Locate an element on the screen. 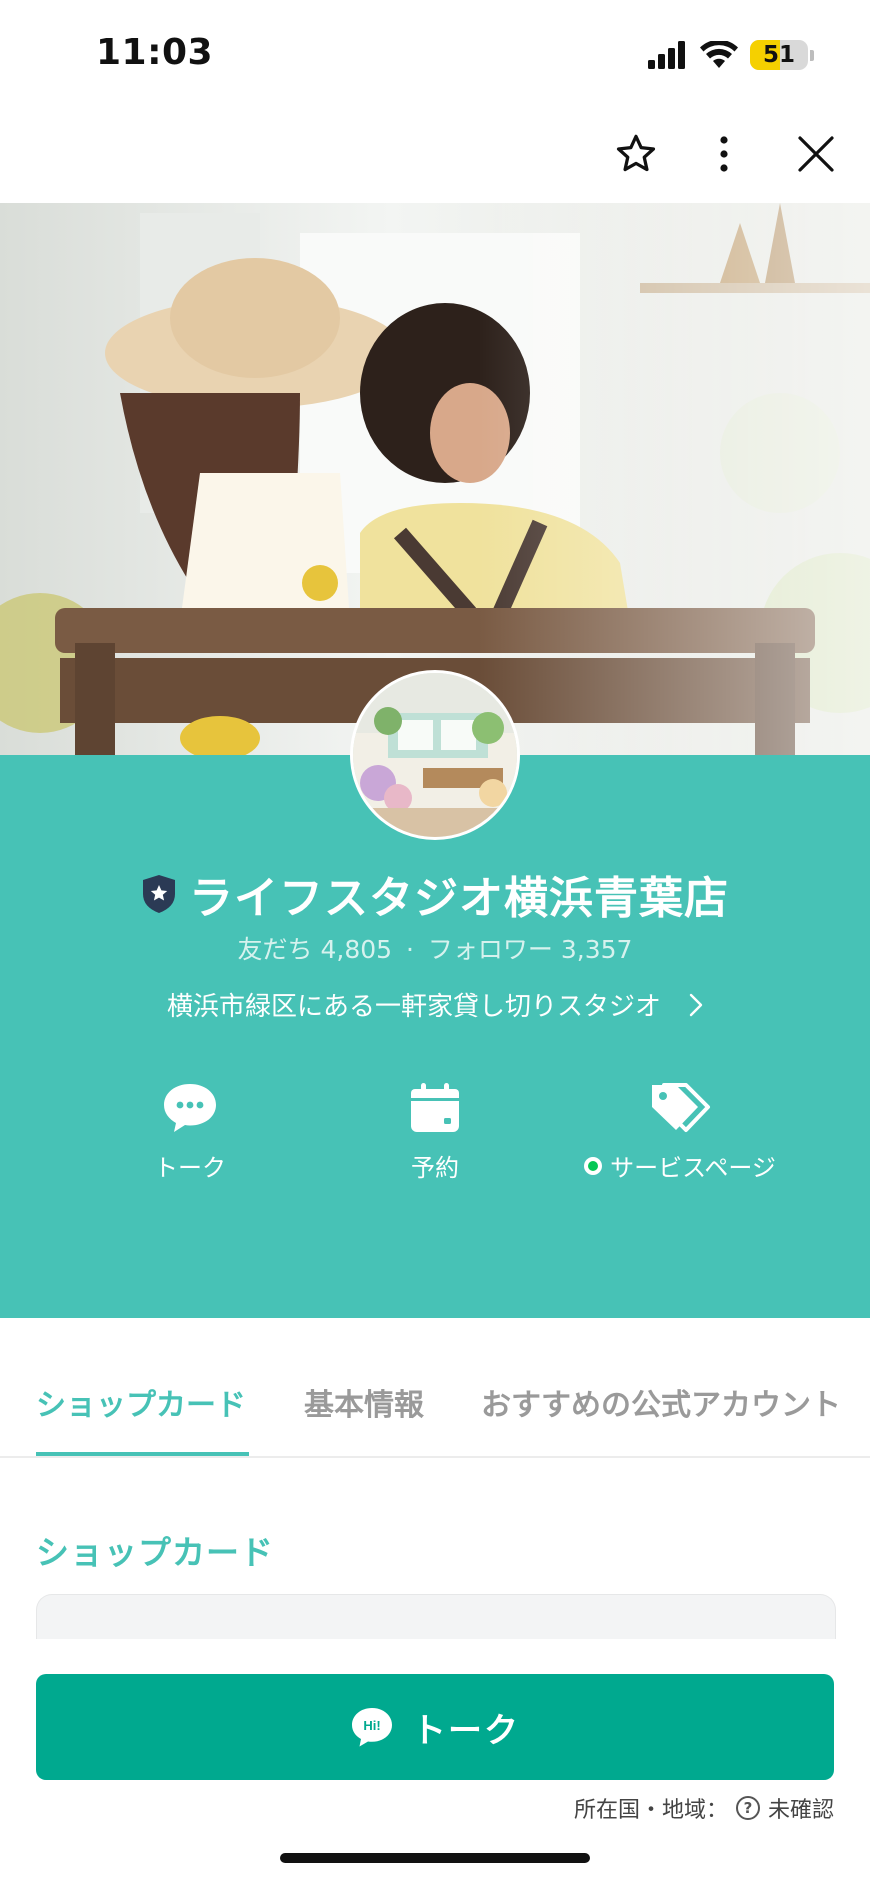 The height and width of the screenshot is (1882, 870). action-reservation: 予約 is located at coordinates (435, 1132).